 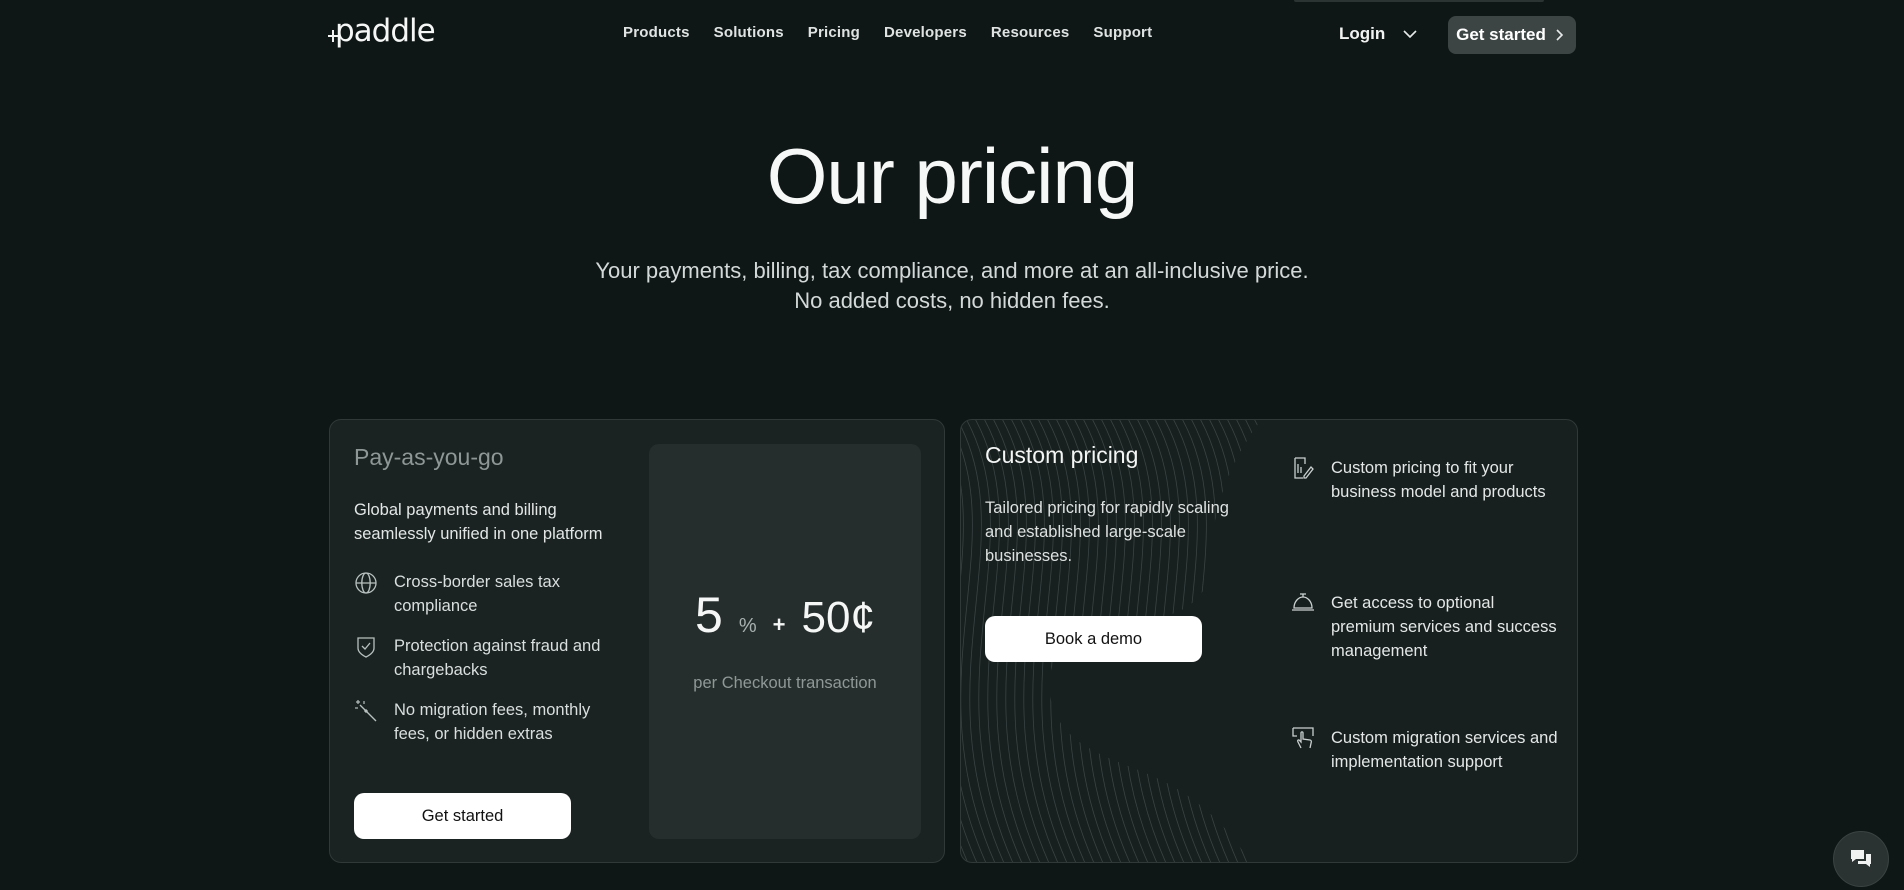 I want to click on feature-item: Protection against fraud and chargebacks, so click(x=485, y=658).